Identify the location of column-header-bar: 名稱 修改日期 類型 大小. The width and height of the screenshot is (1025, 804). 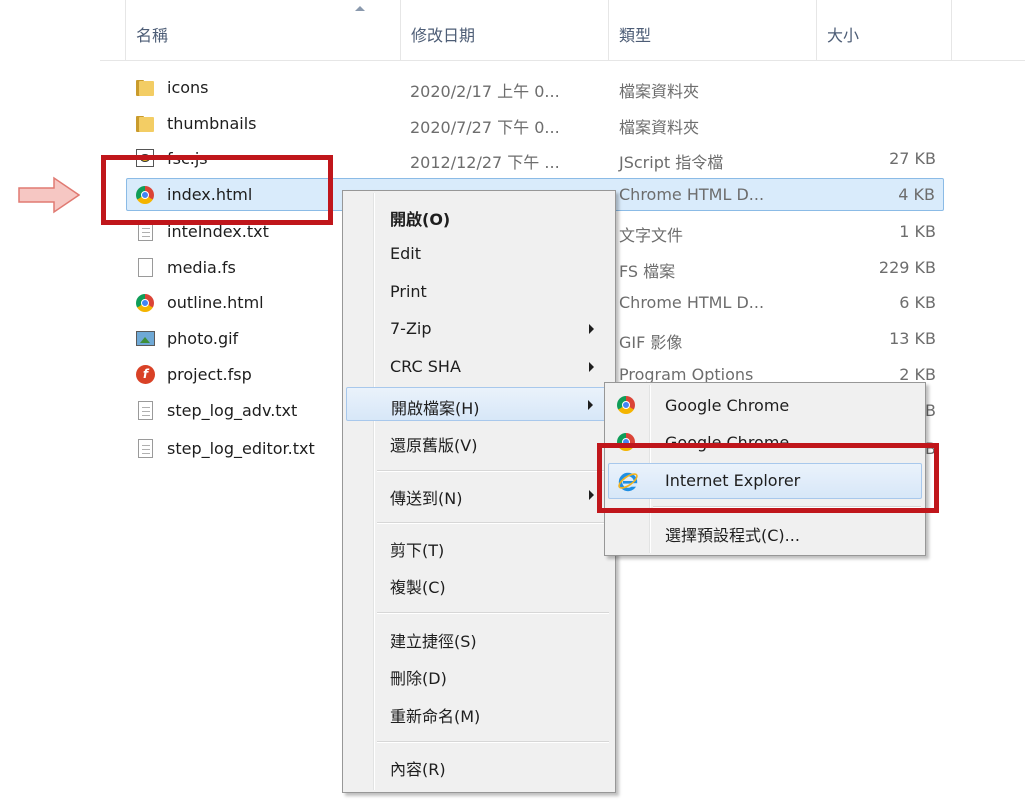
(562, 30).